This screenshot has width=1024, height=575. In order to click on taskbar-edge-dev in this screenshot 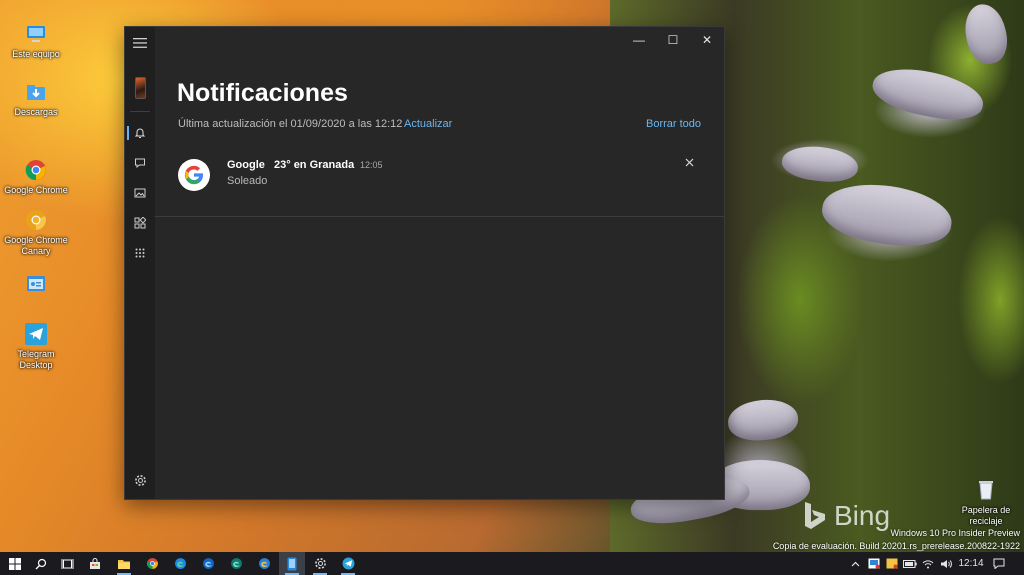, I will do `click(236, 563)`.